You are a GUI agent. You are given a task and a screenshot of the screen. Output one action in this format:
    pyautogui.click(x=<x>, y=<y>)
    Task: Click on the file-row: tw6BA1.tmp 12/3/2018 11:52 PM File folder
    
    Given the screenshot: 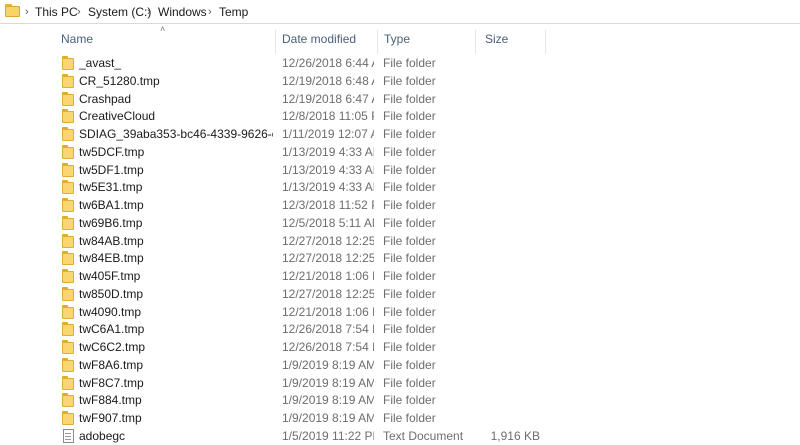 What is the action you would take?
    pyautogui.click(x=400, y=205)
    